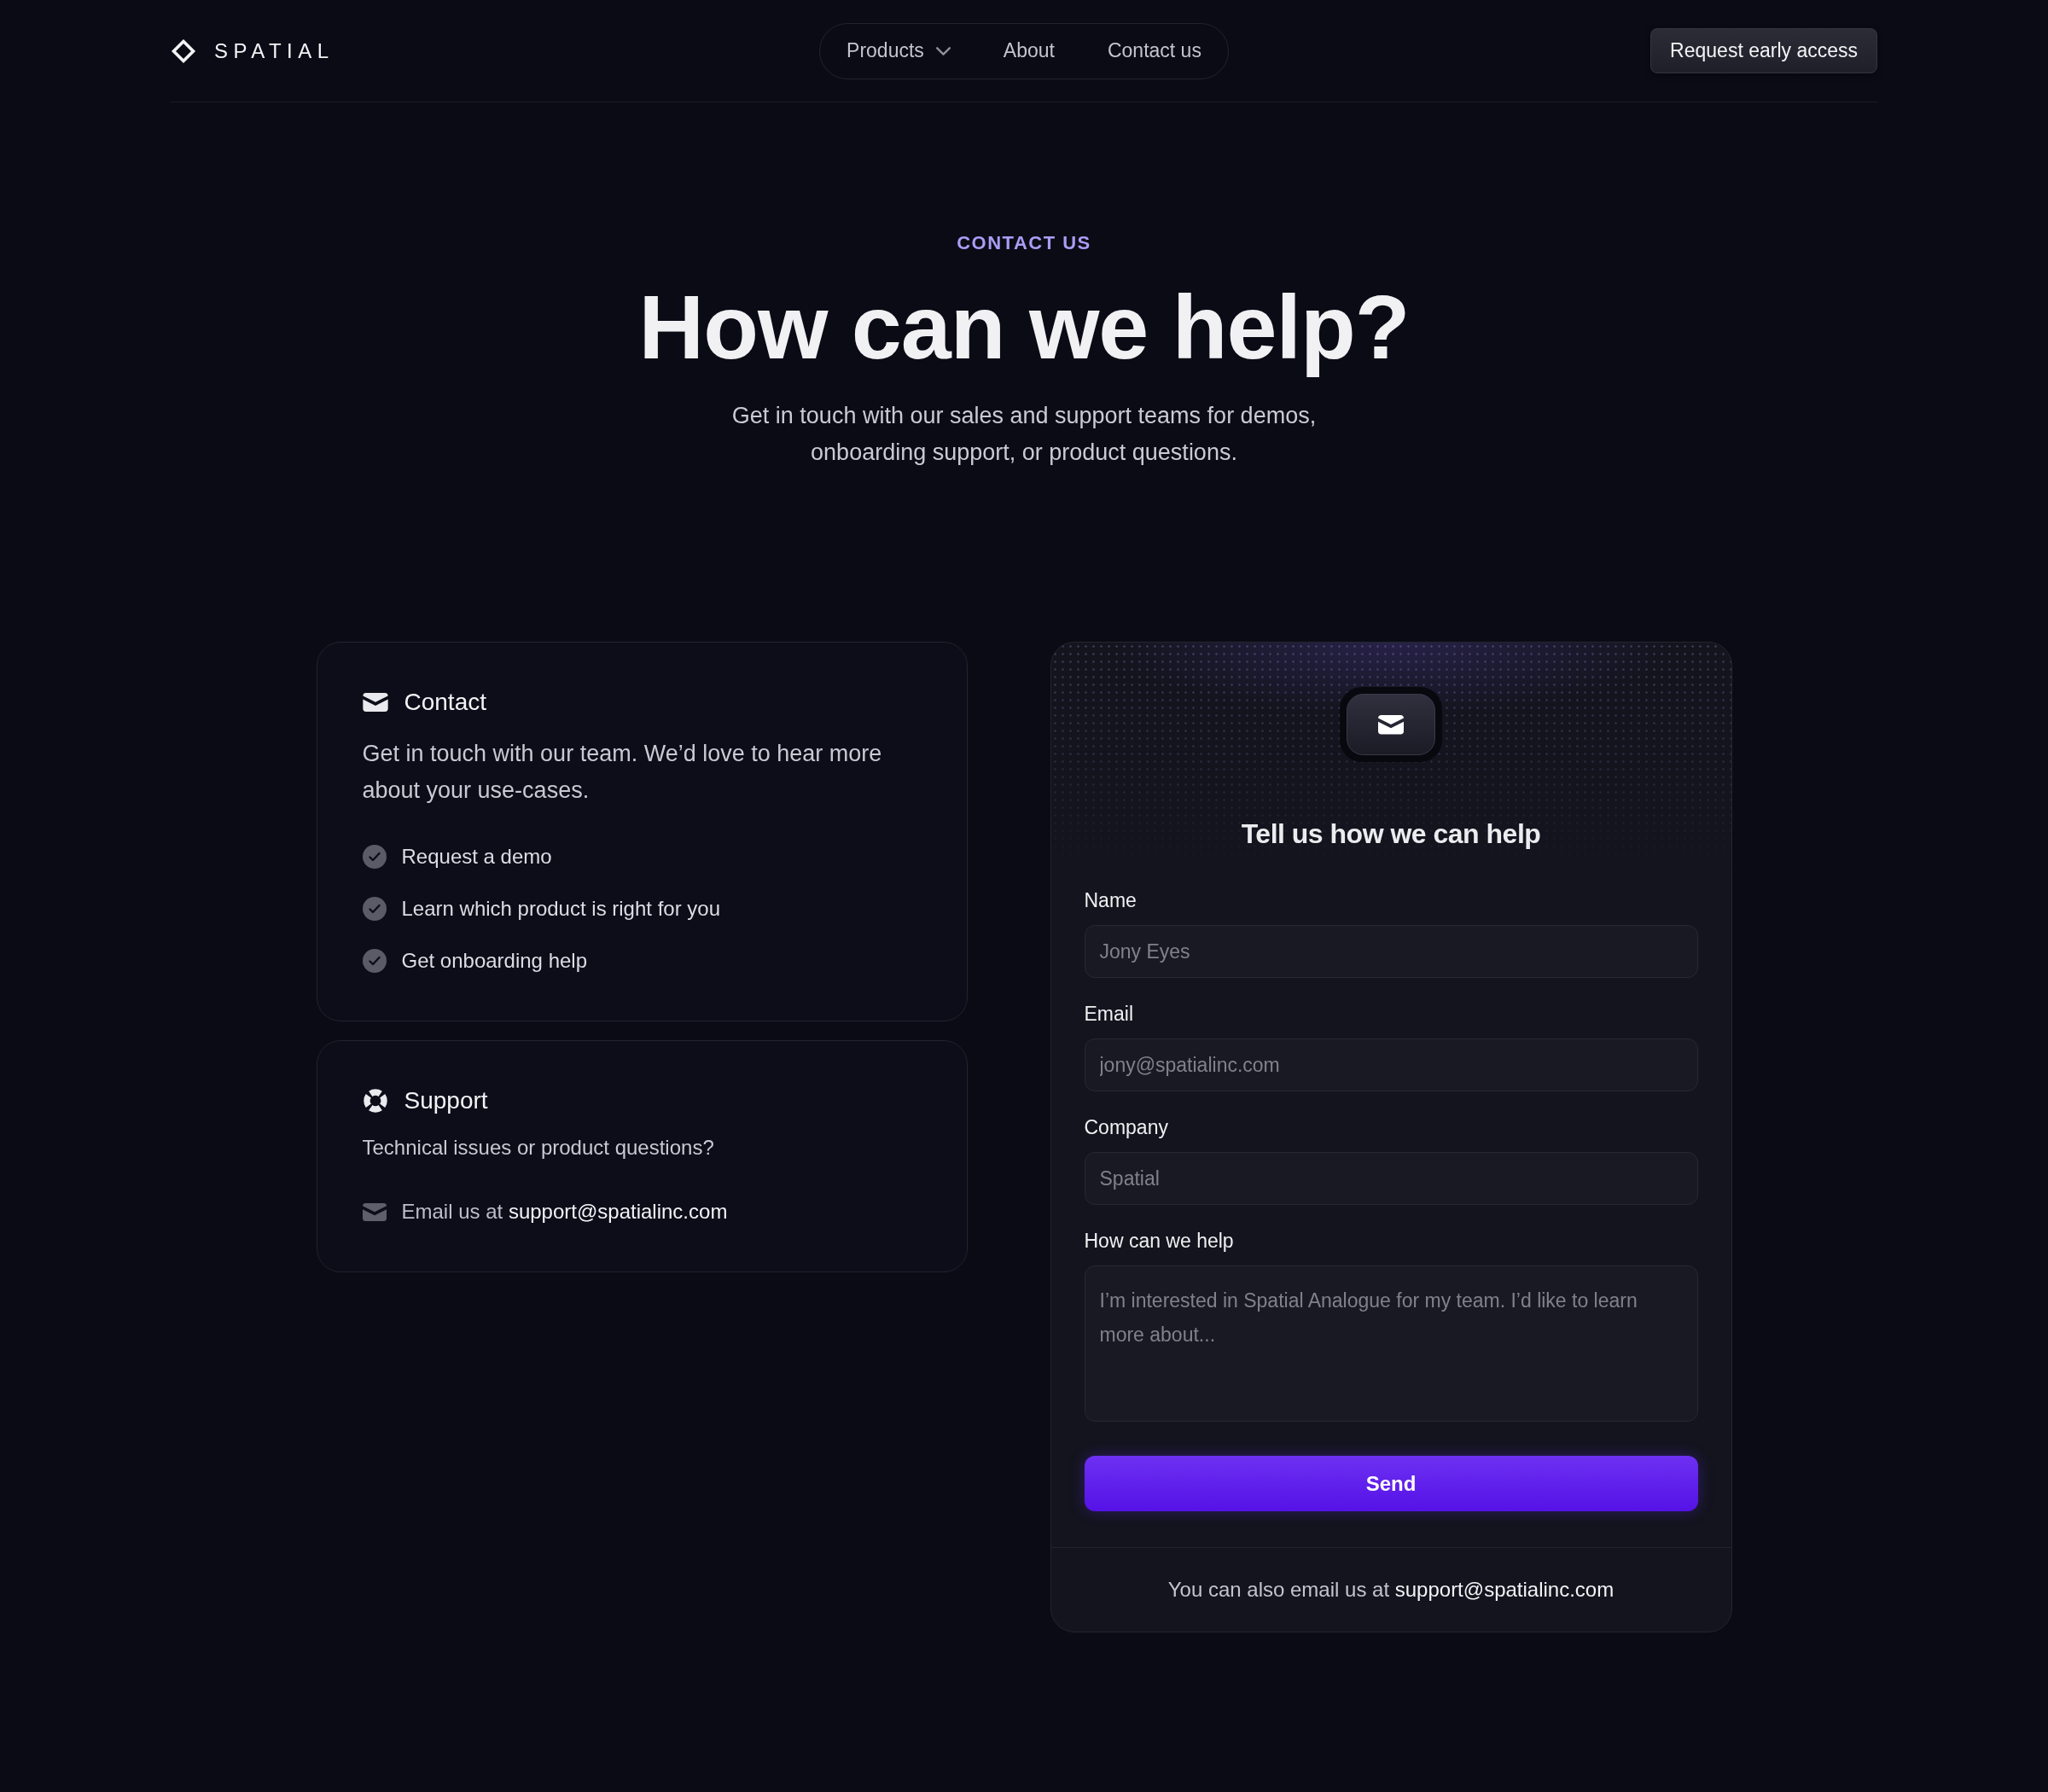 The height and width of the screenshot is (1792, 2048). What do you see at coordinates (477, 857) in the screenshot?
I see `checklist-item: Request a demo` at bounding box center [477, 857].